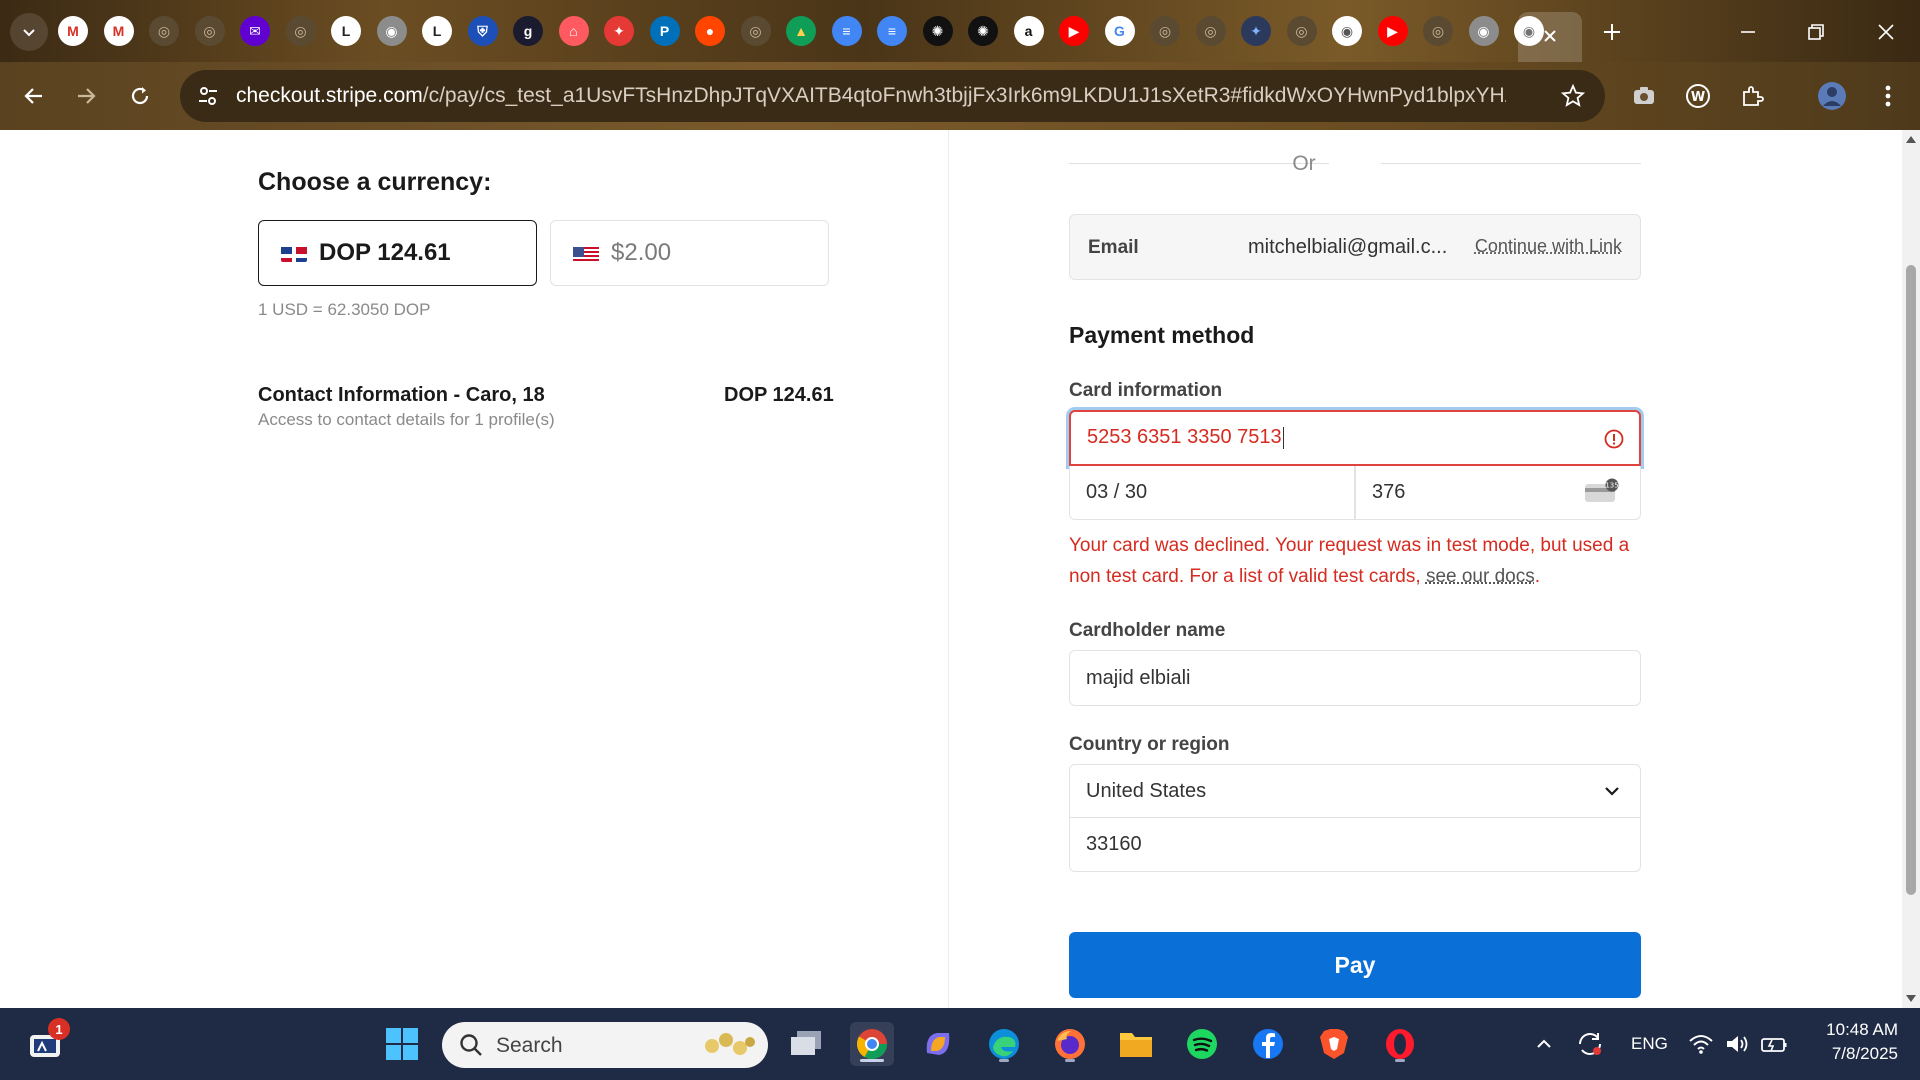 This screenshot has width=1920, height=1080. Describe the element at coordinates (1911, 139) in the screenshot. I see `scroll-up-icon` at that location.